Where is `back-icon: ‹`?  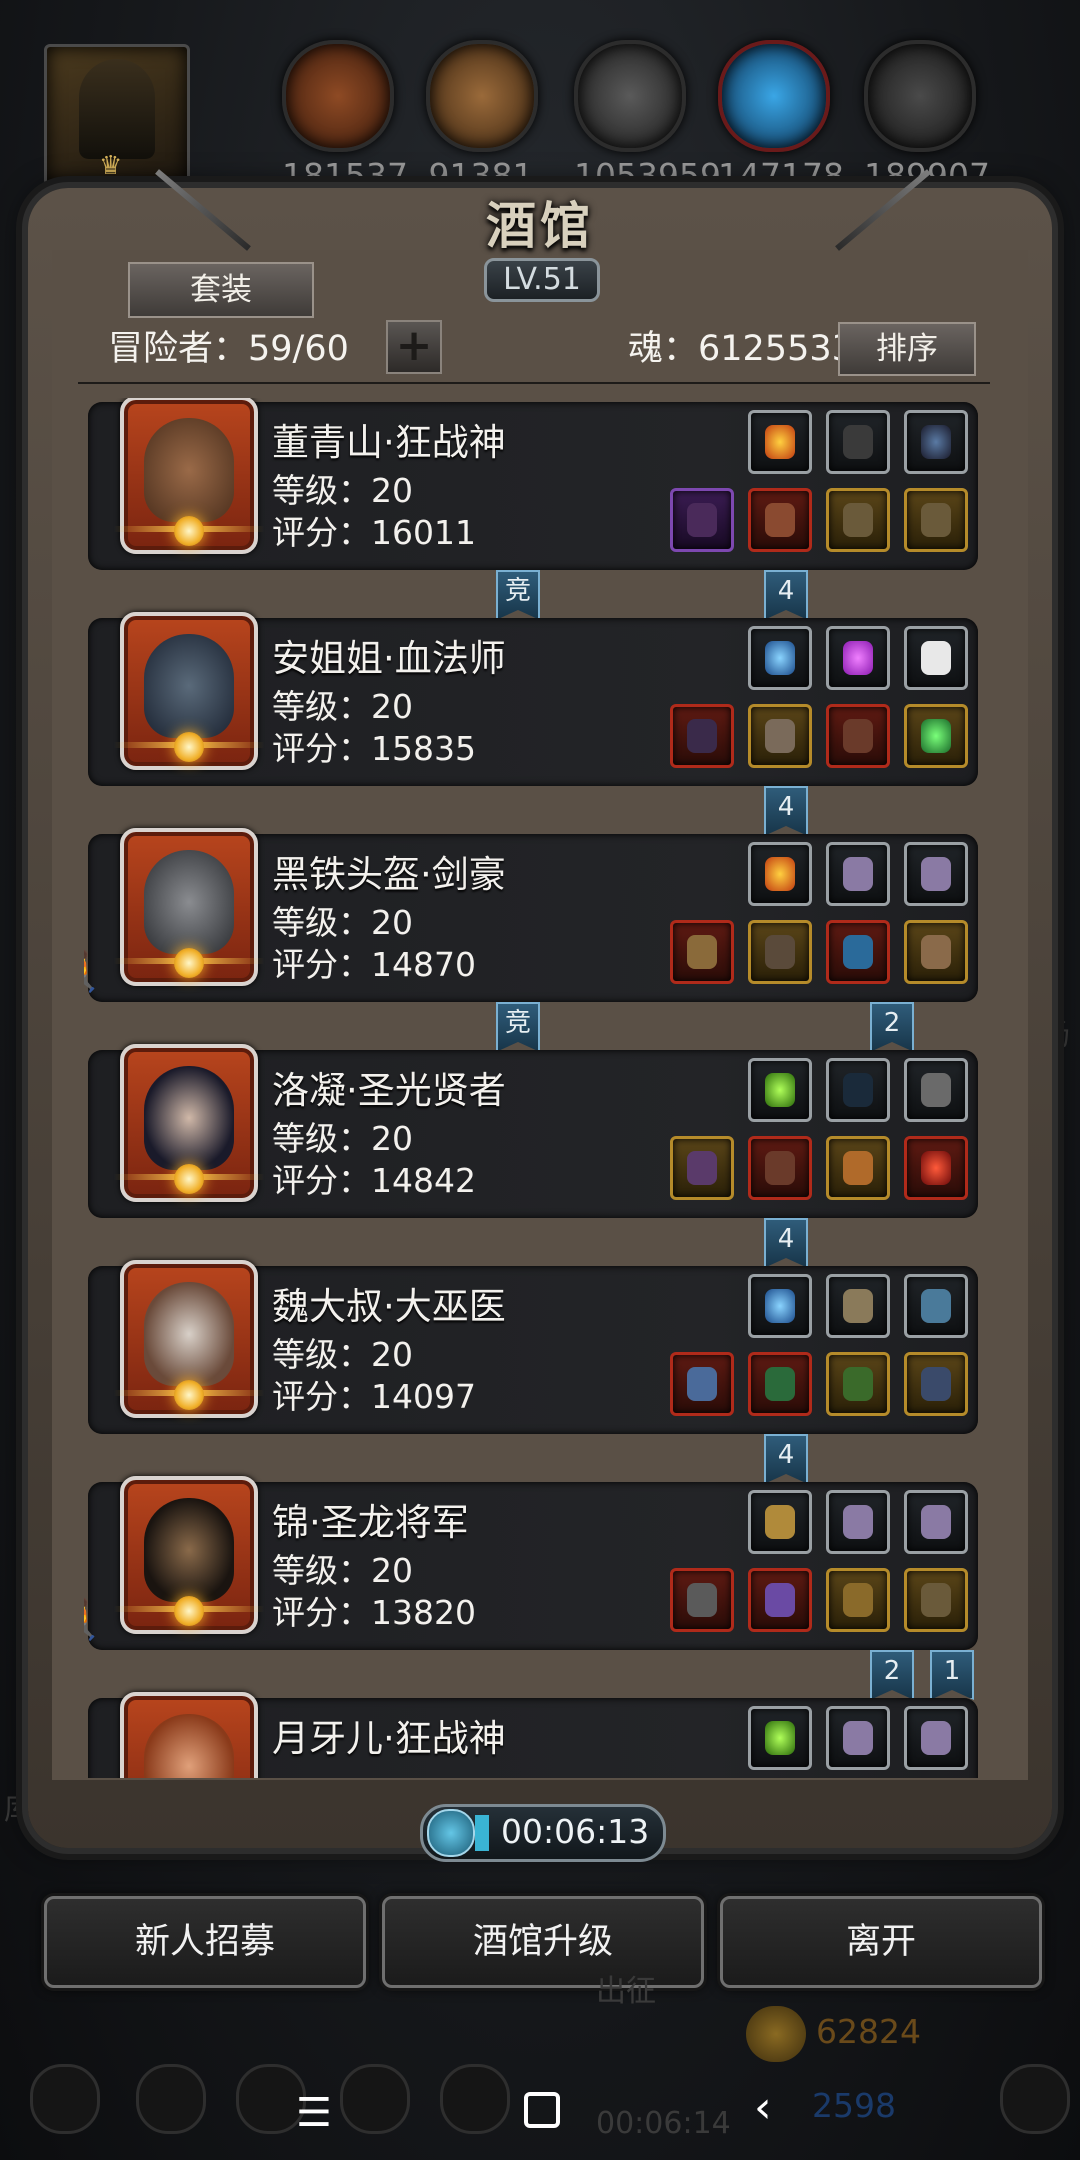 back-icon: ‹ is located at coordinates (763, 2107).